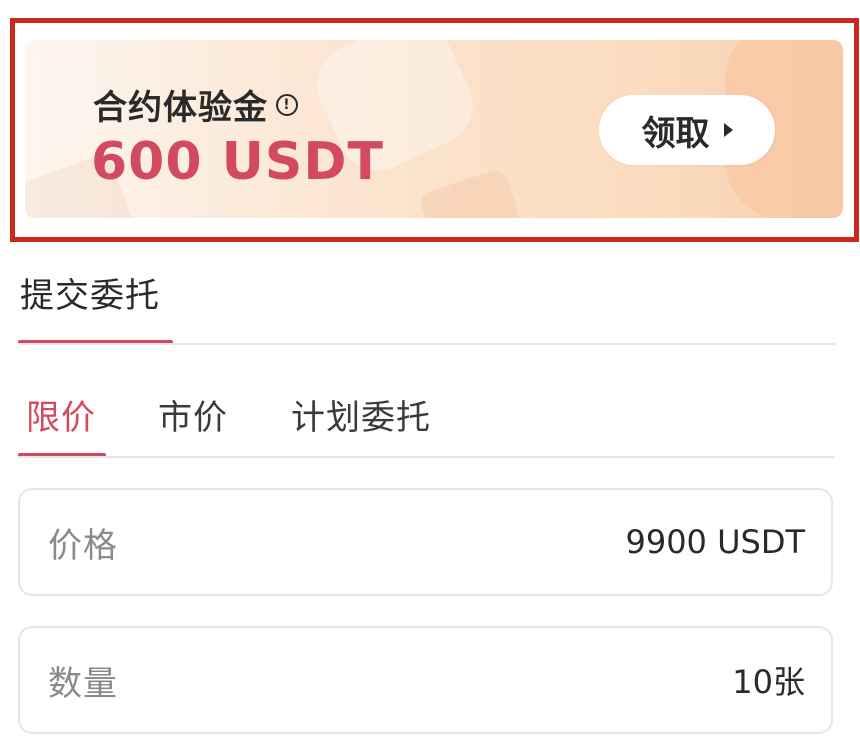 The image size is (860, 742). What do you see at coordinates (768, 680) in the screenshot?
I see `quantity-value: 10张` at bounding box center [768, 680].